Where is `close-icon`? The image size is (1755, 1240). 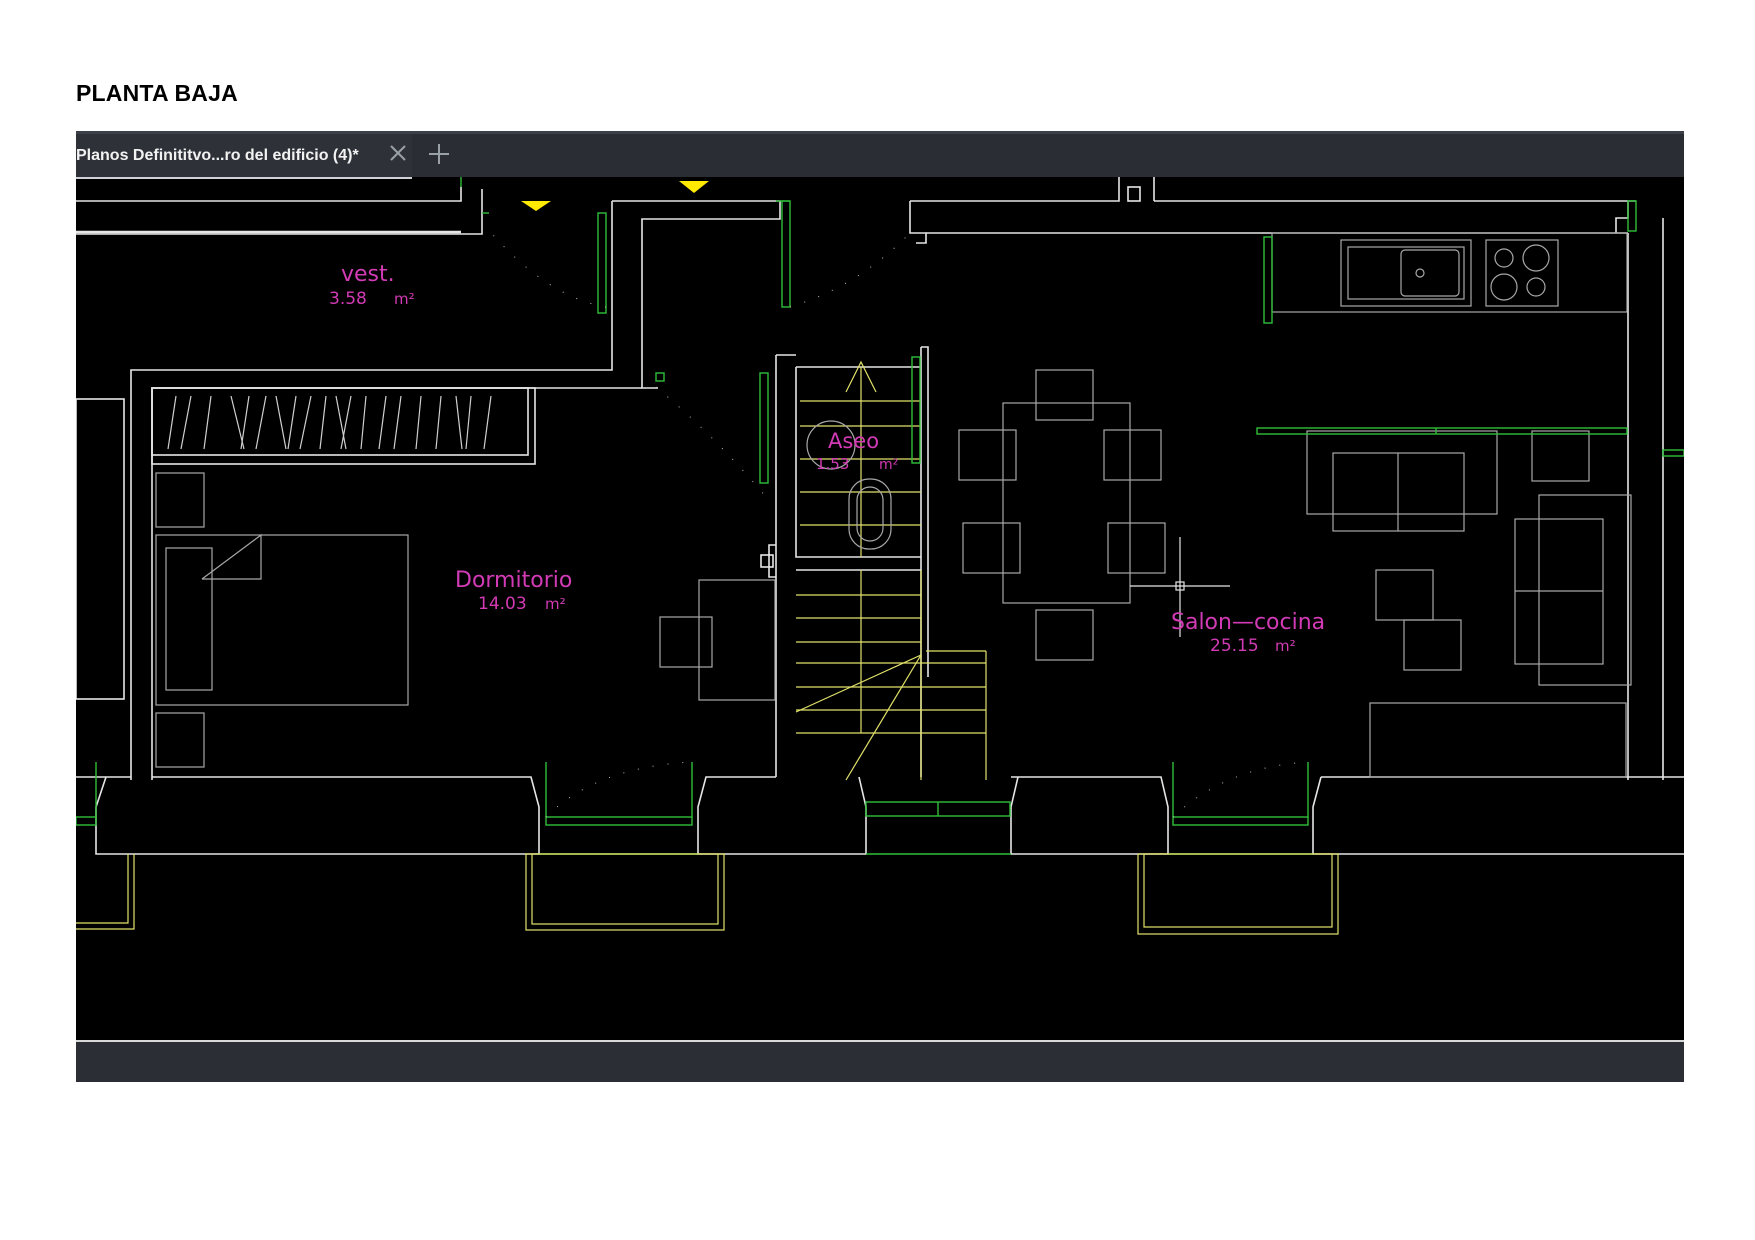 close-icon is located at coordinates (398, 153).